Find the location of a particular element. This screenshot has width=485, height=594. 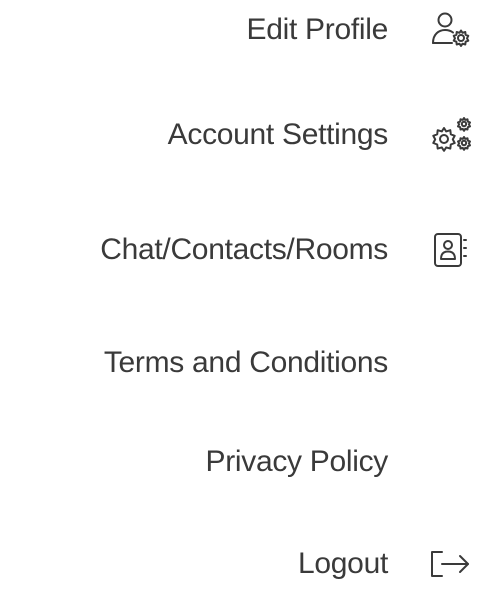

menu-item-chat-contacts-rooms: Chat/Contacts/Rooms is located at coordinates (242, 250).